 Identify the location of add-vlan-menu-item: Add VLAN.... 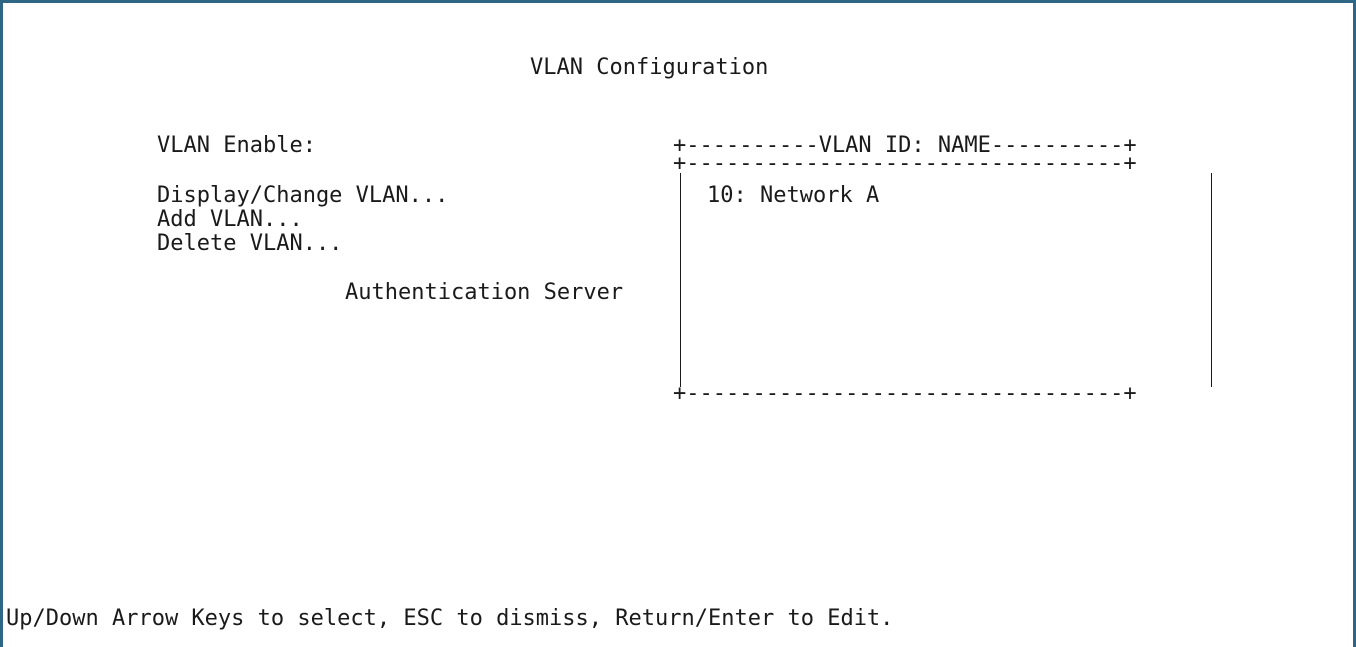
(230, 220).